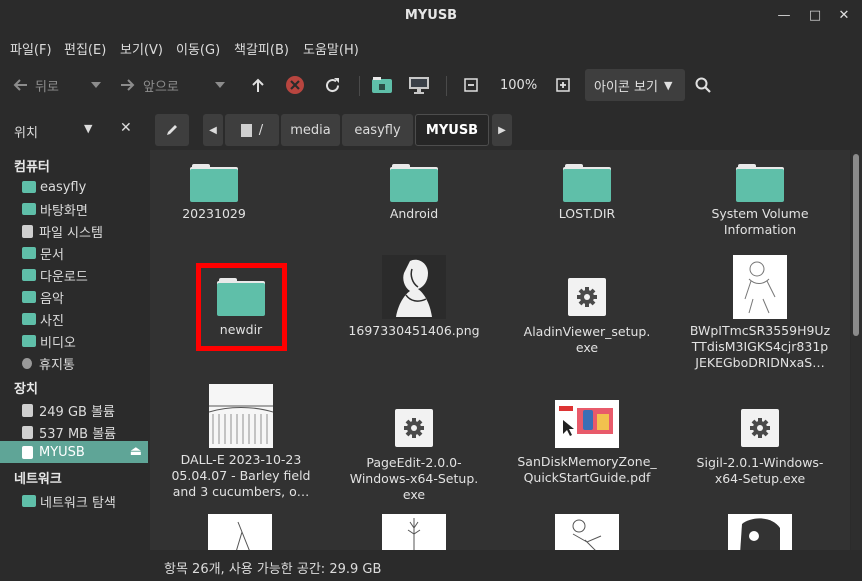 This screenshot has height=581, width=862. I want to click on path-scroll-left: ◀, so click(213, 130).